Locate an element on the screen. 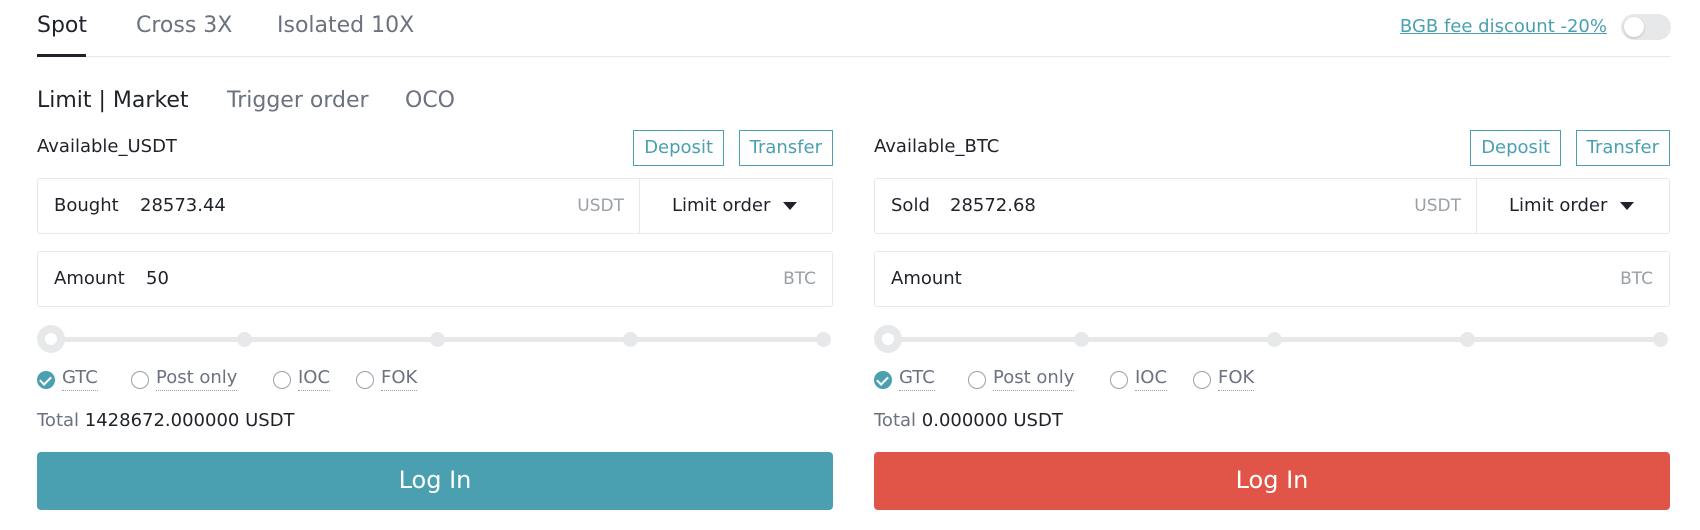  price-field-label: Bought is located at coordinates (86, 205).